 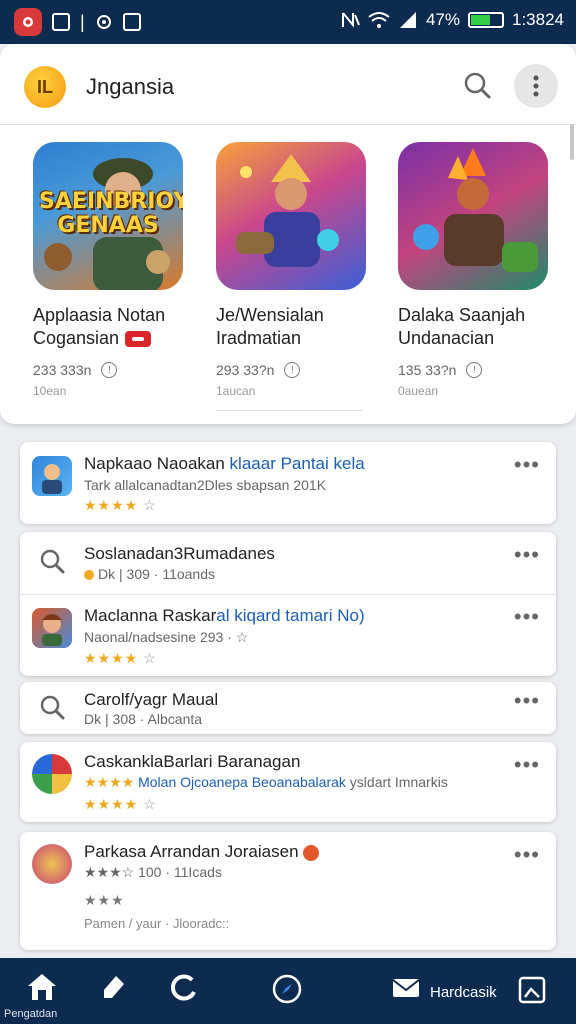 I want to click on avatar-thumb-icon, so click(x=52, y=628).